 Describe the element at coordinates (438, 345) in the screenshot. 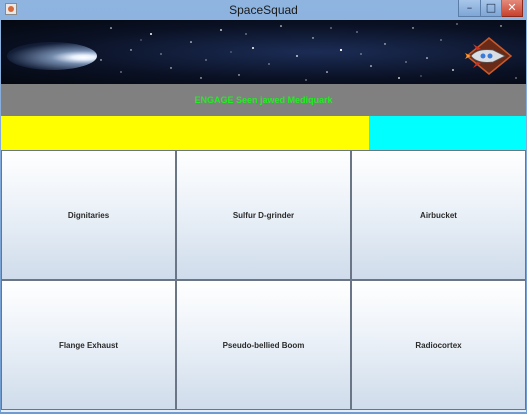

I see `radiocortex-button: Radiocortex` at that location.